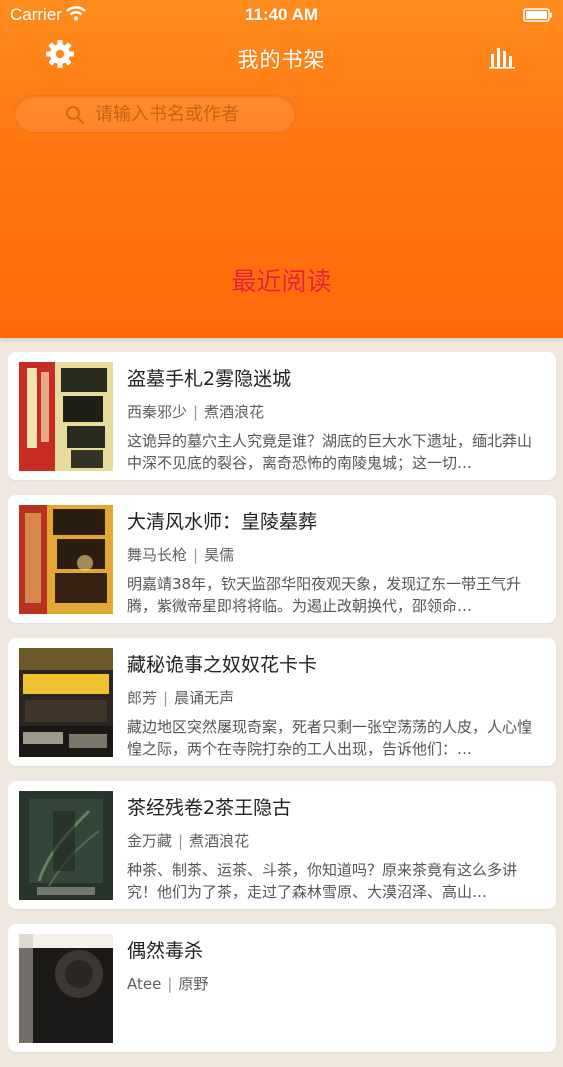  I want to click on book-meta: 金万藏 | 煮酒浪花, so click(188, 840).